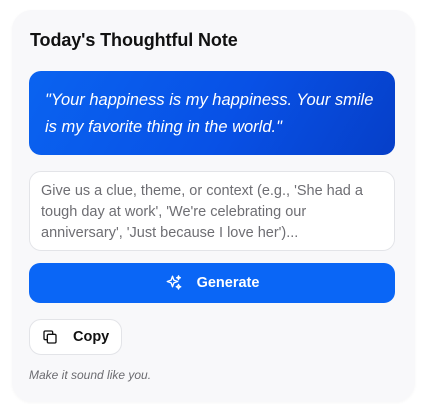  I want to click on card-title: Today's Thoughtful Note, so click(134, 40).